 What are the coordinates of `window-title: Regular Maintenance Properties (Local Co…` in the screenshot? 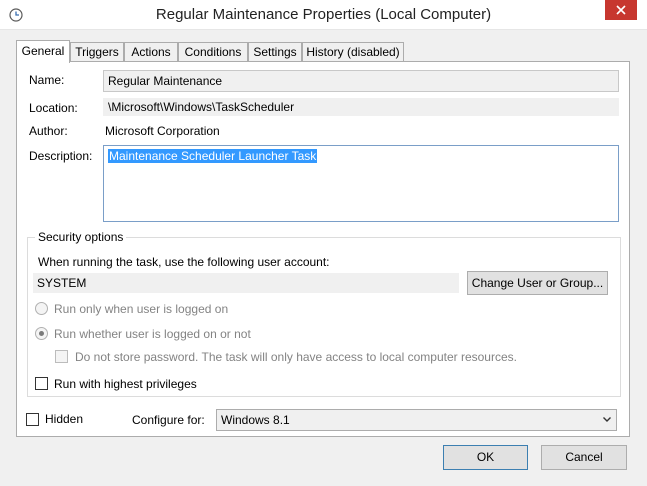 It's located at (323, 14).